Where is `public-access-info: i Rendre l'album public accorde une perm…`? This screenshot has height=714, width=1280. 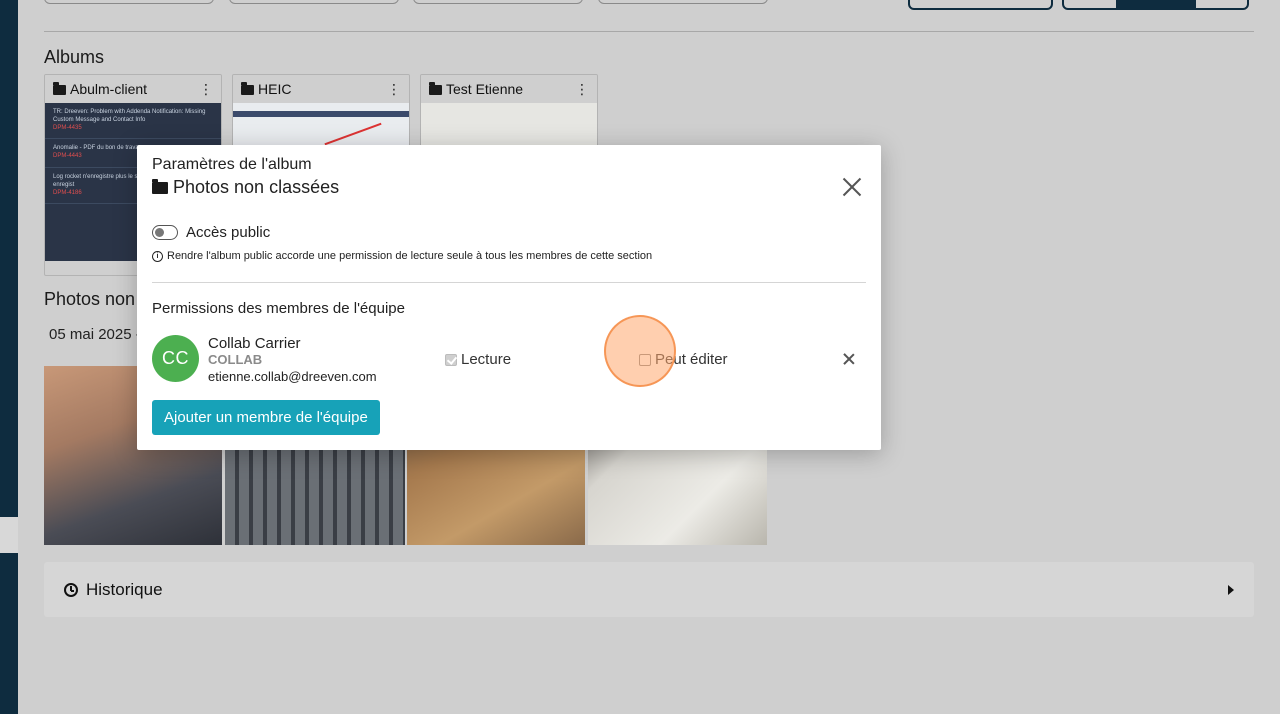
public-access-info: i Rendre l'album public accorde une perm… is located at coordinates (402, 256).